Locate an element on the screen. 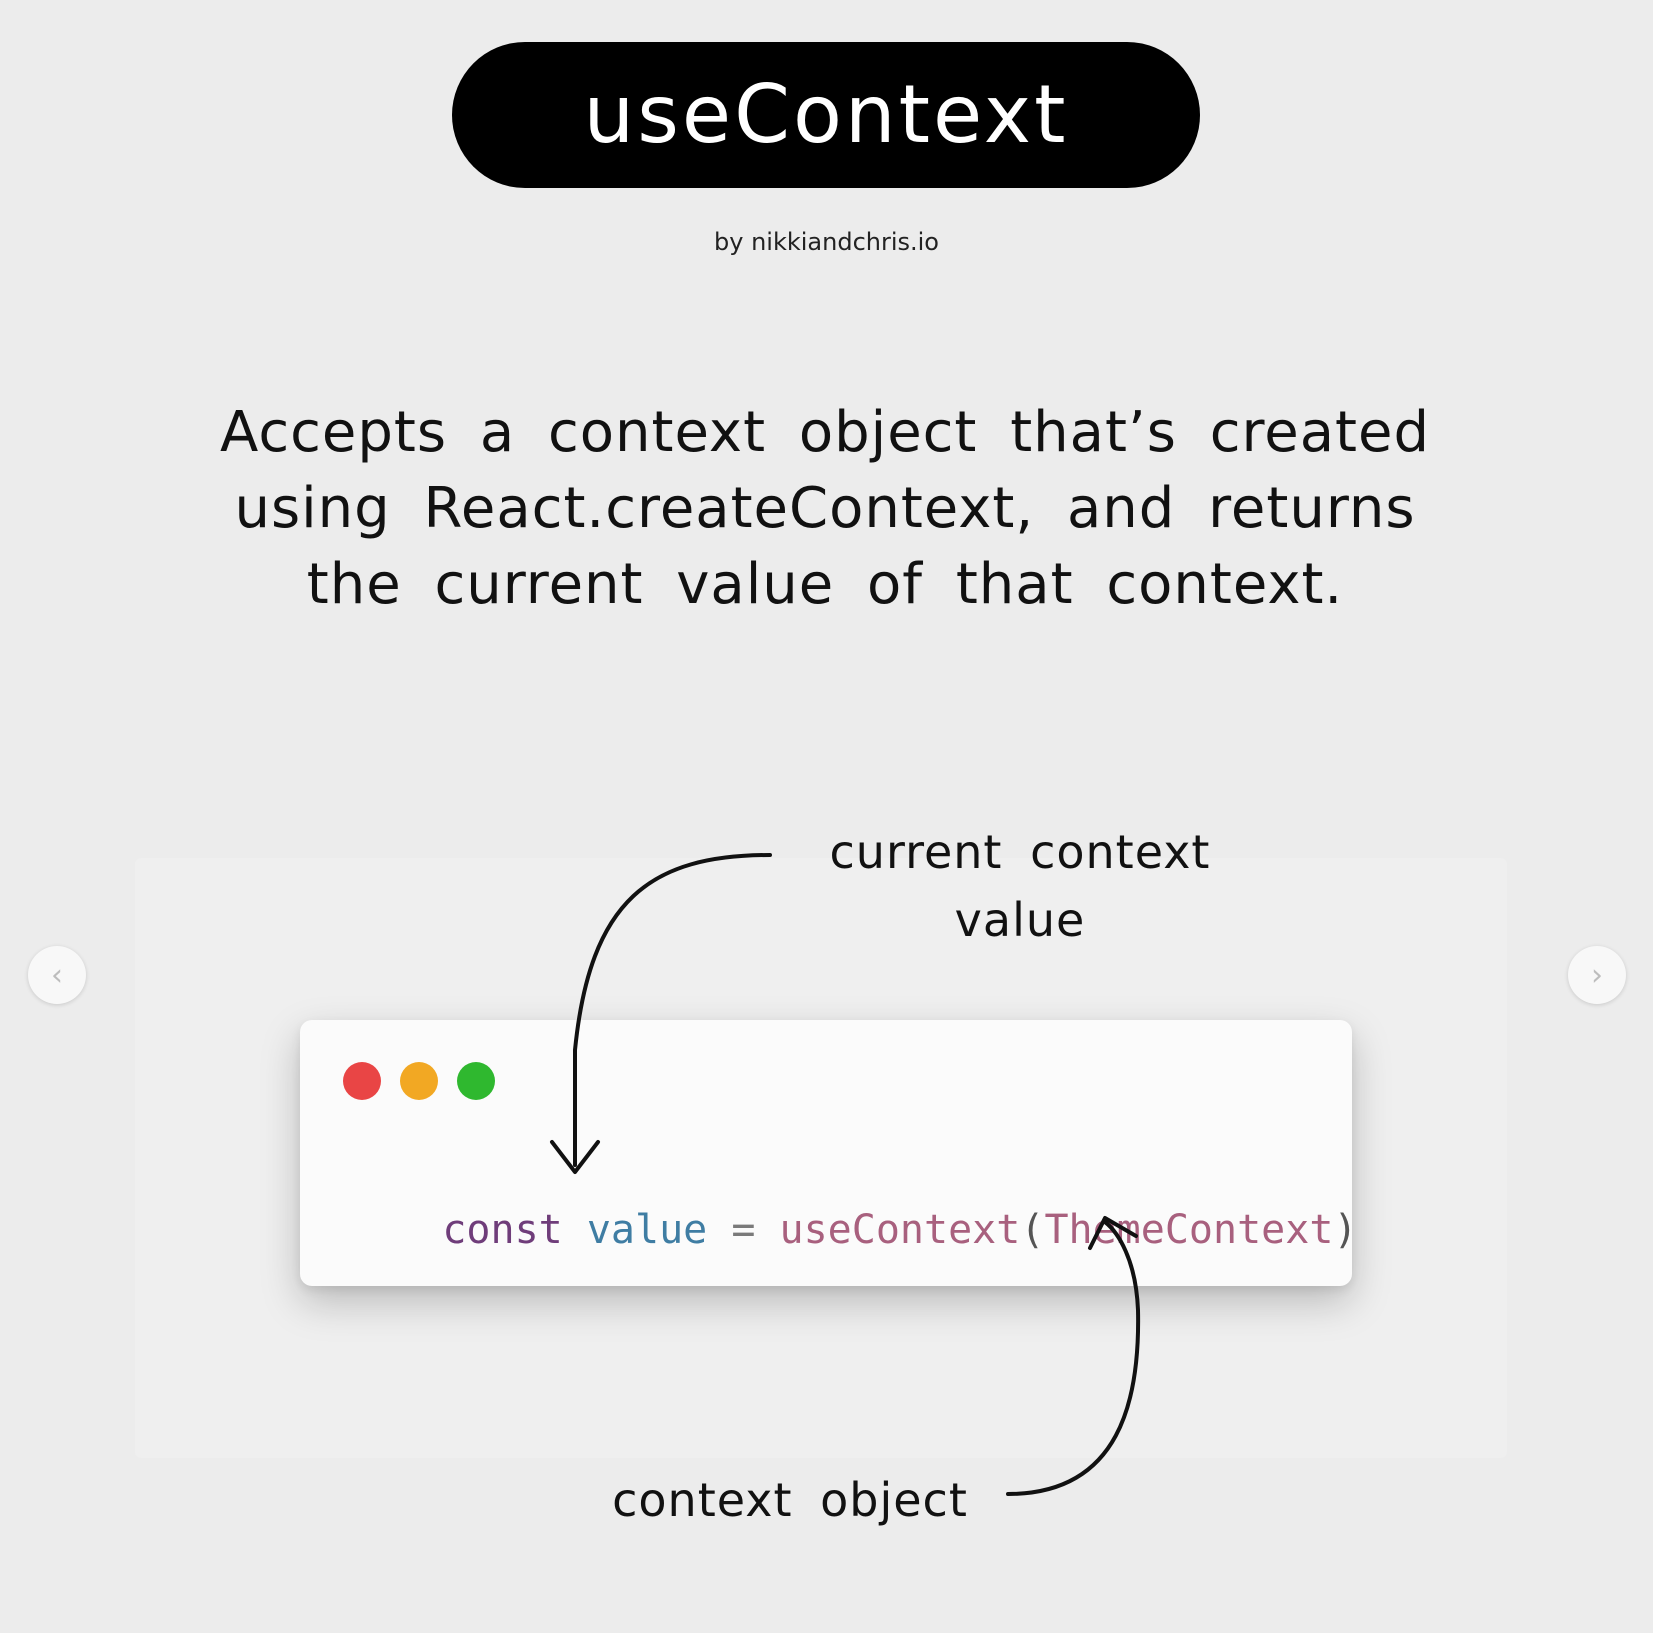  code-close-paren: ) is located at coordinates (1345, 1230).